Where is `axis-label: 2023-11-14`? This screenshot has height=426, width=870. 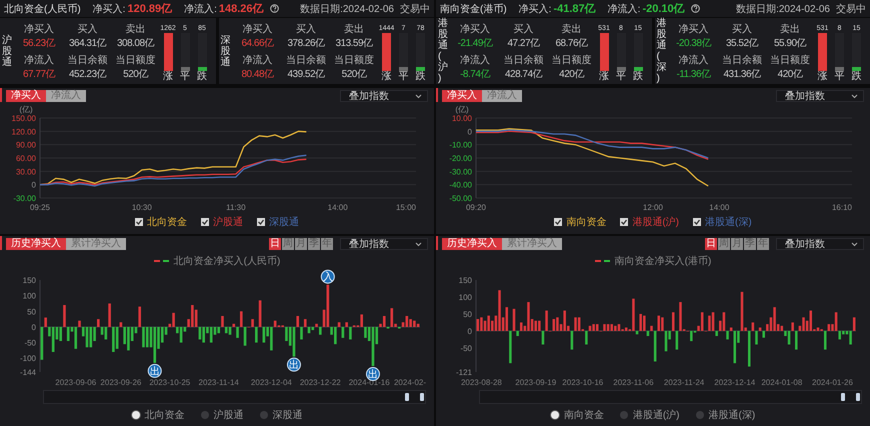
axis-label: 2023-11-14 is located at coordinates (218, 382).